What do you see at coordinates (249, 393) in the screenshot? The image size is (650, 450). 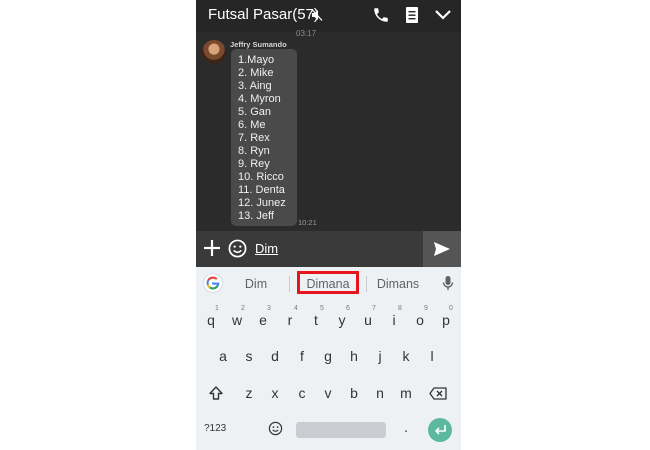 I see `key-z: z` at bounding box center [249, 393].